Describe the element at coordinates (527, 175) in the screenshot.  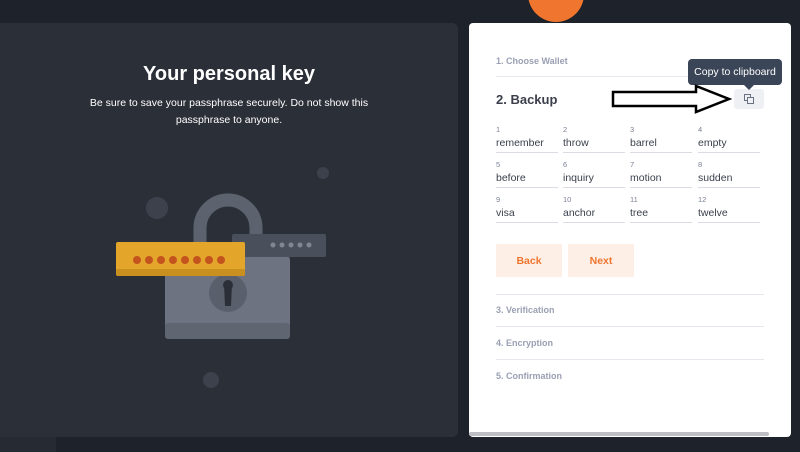
I see `passphrase-word-5: 5 before` at that location.